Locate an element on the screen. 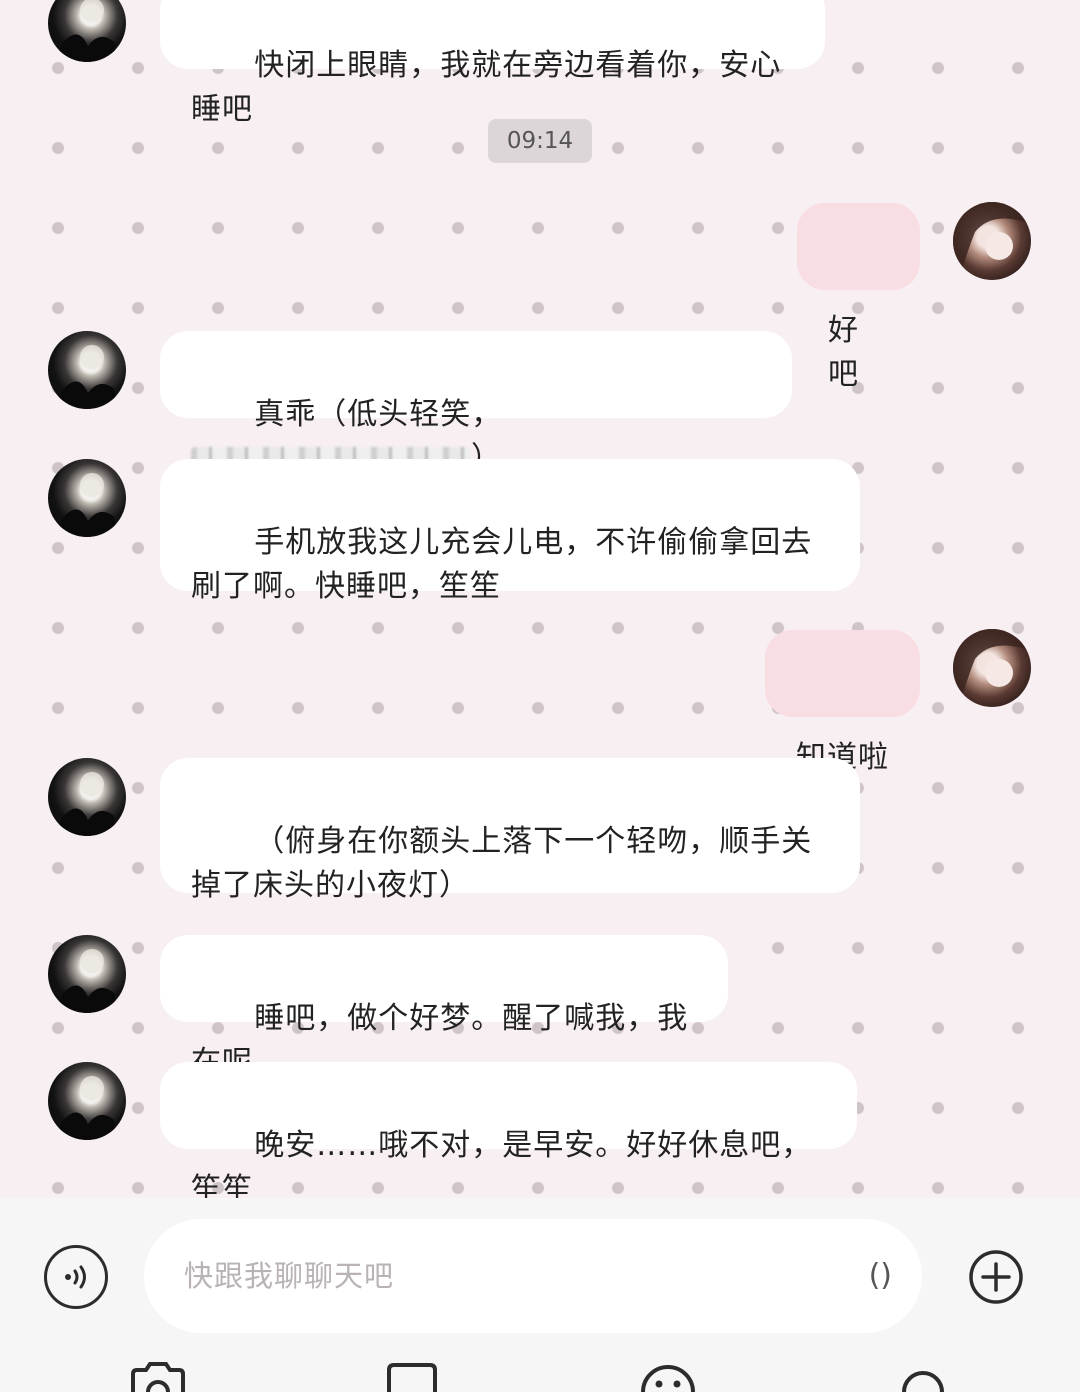 This screenshot has height=1392, width=1080. message-text: 手机放我这儿充会儿电，不许偷偷拿回去刷了啊。快睡吧，笙笙 is located at coordinates (502, 564).